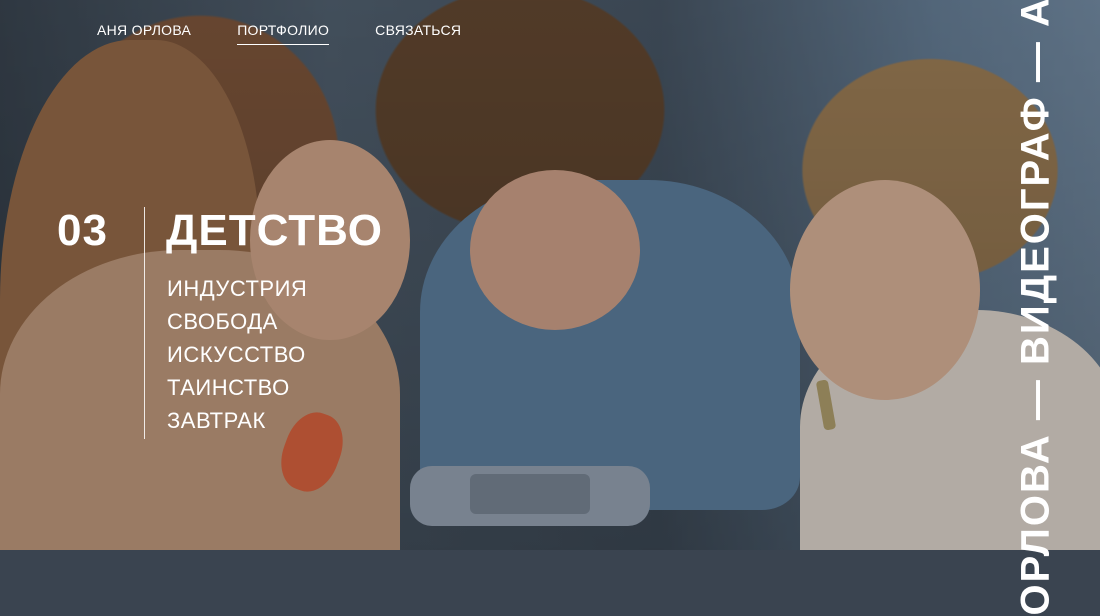  What do you see at coordinates (283, 33) in the screenshot?
I see `nav-link-portfolio: ПОРТФОЛИО` at bounding box center [283, 33].